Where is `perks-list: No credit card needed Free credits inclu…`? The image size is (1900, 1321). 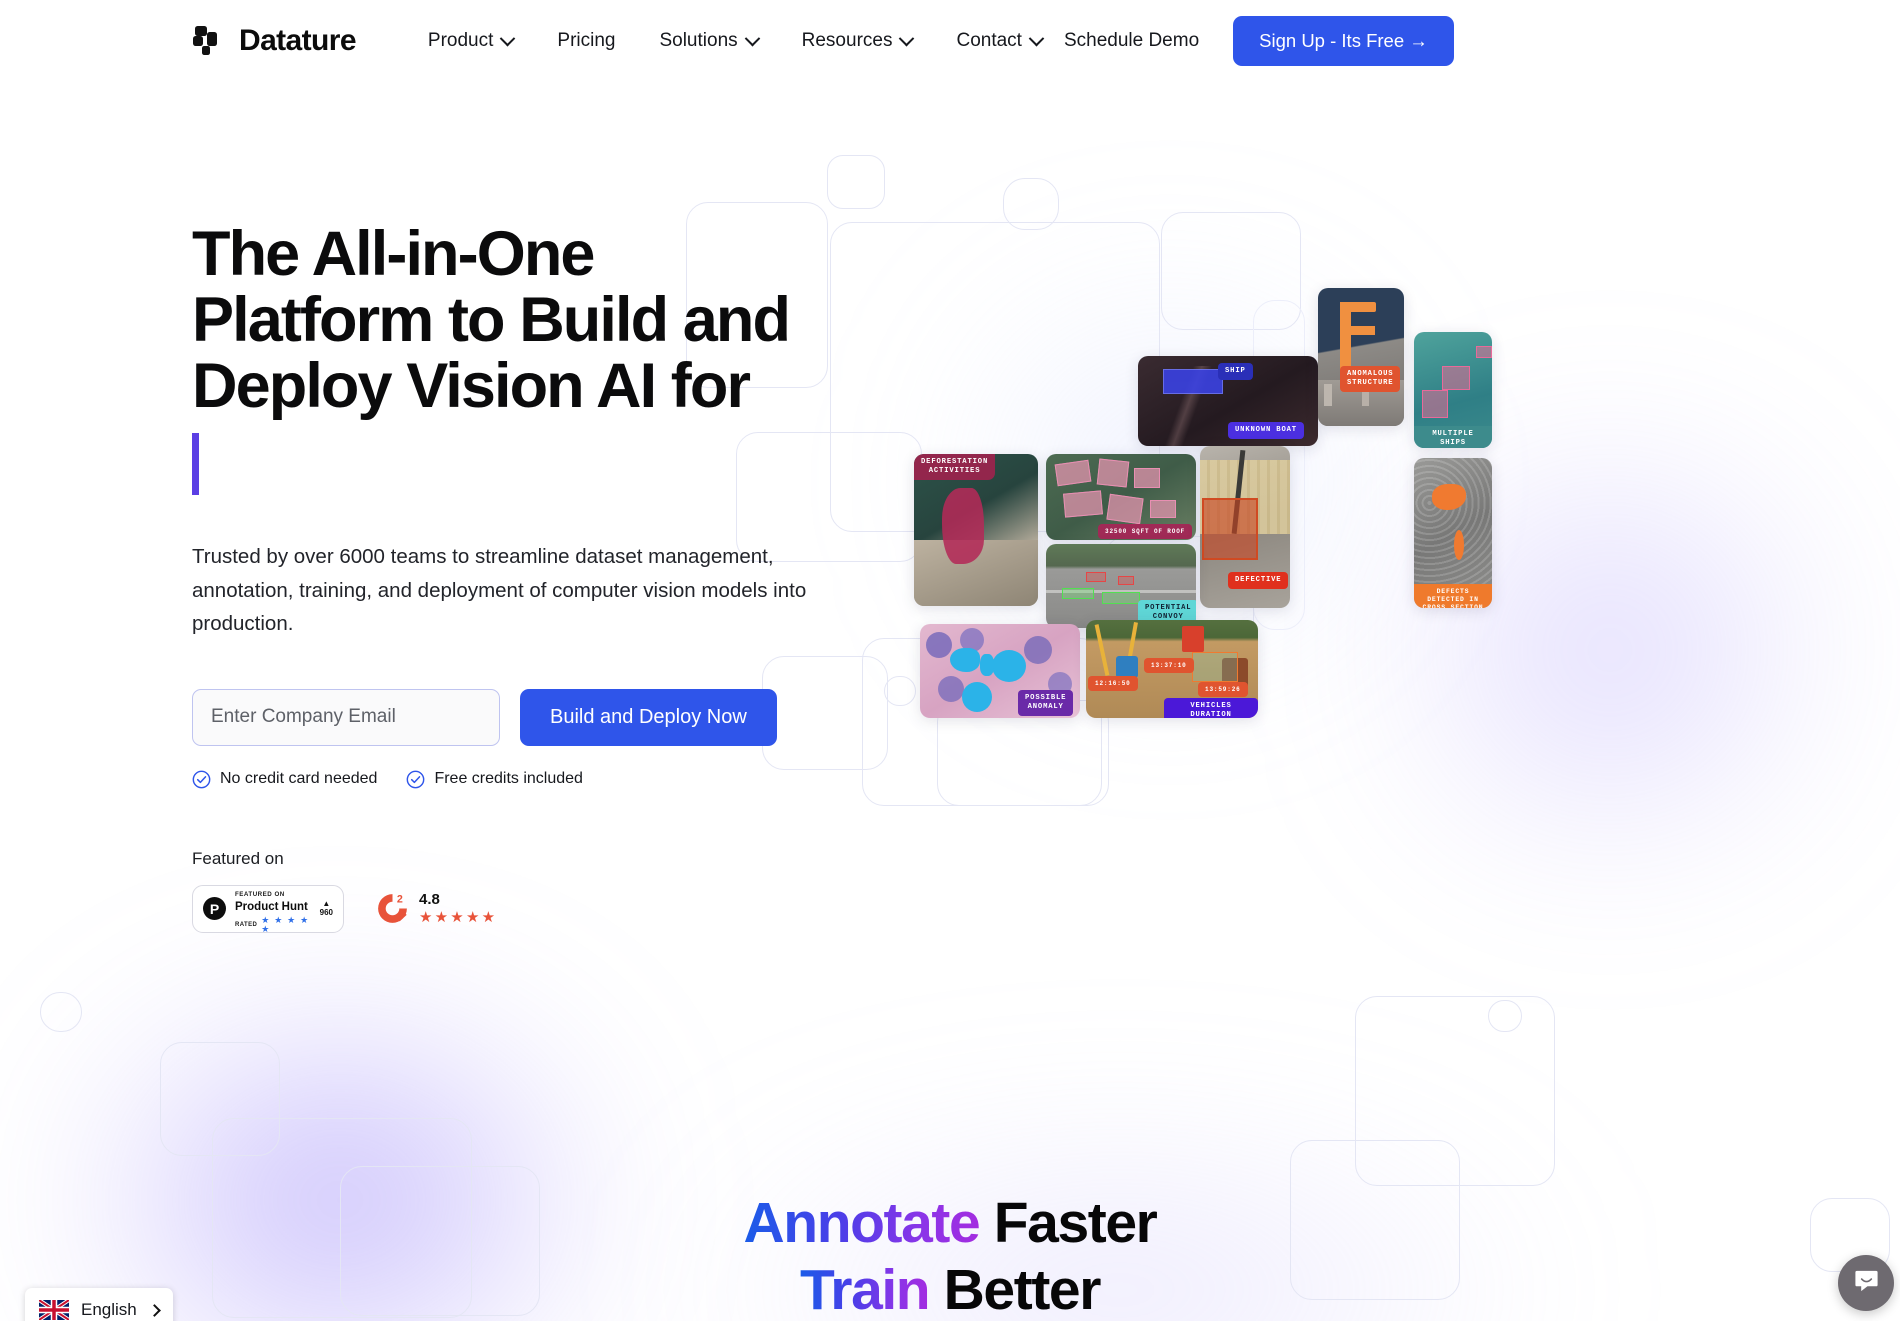 perks-list: No credit card needed Free credits inclu… is located at coordinates (532, 779).